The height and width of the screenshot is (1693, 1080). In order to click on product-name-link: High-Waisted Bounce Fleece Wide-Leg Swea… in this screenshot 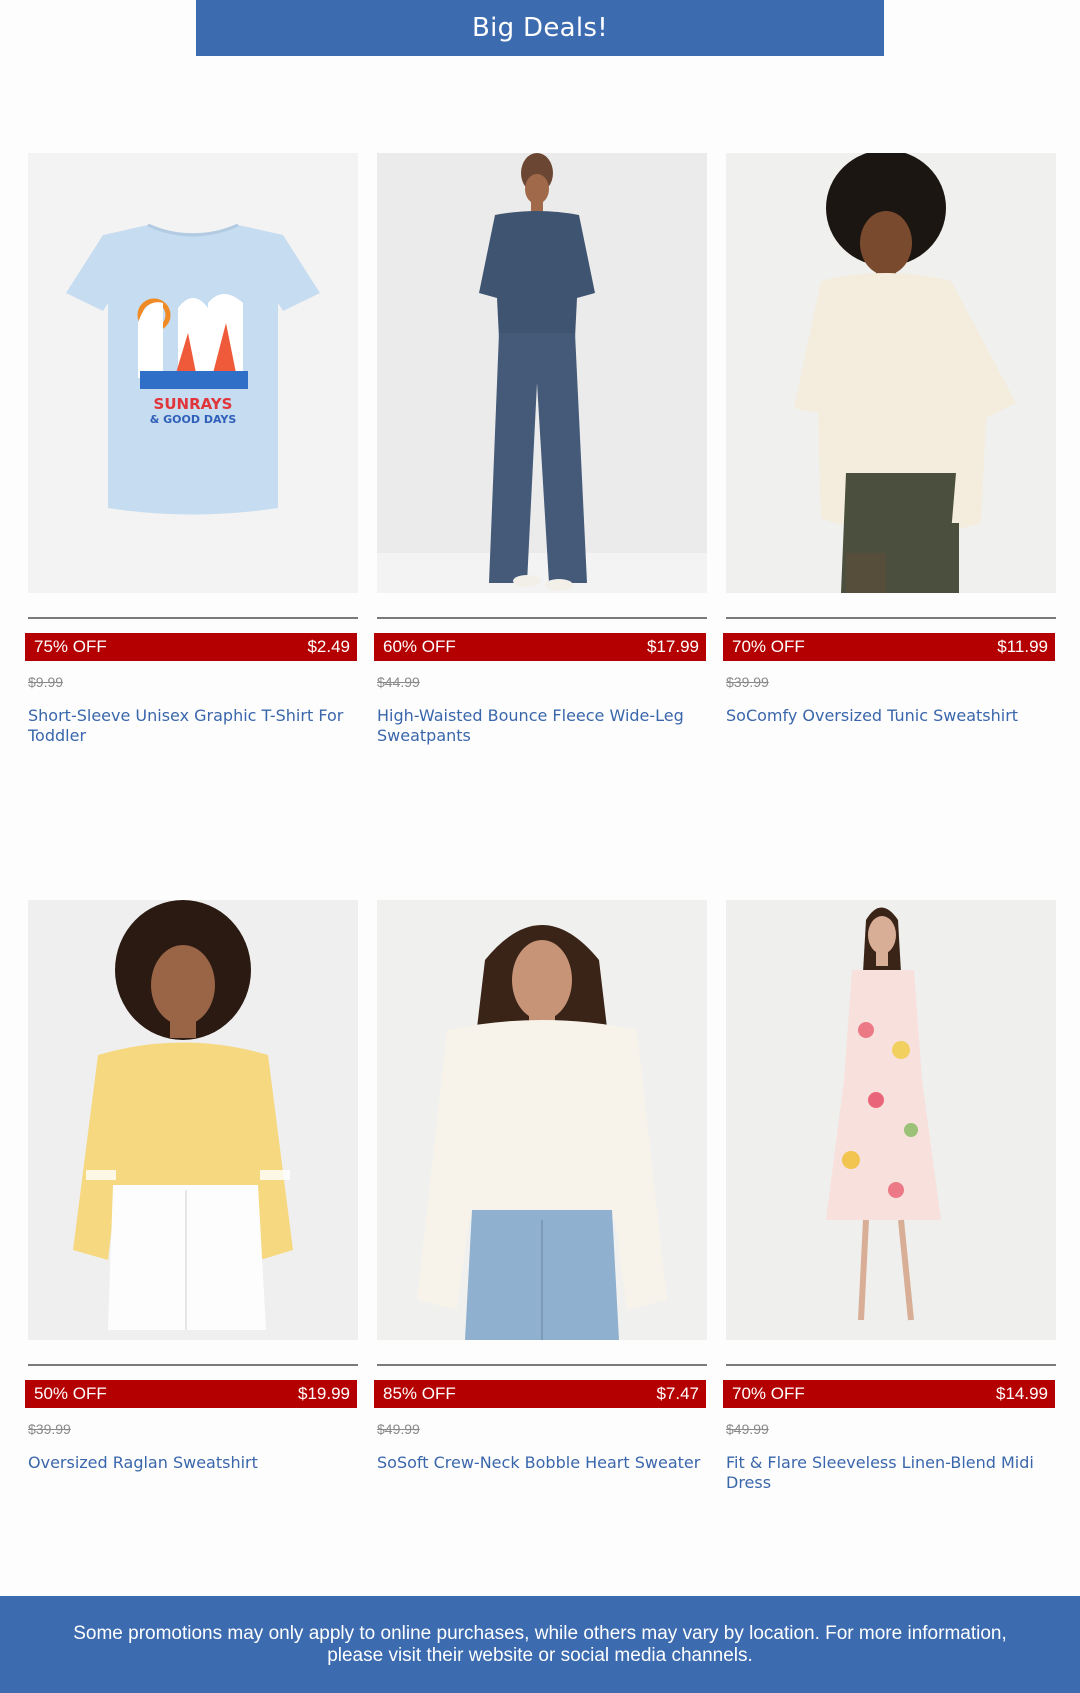, I will do `click(542, 726)`.